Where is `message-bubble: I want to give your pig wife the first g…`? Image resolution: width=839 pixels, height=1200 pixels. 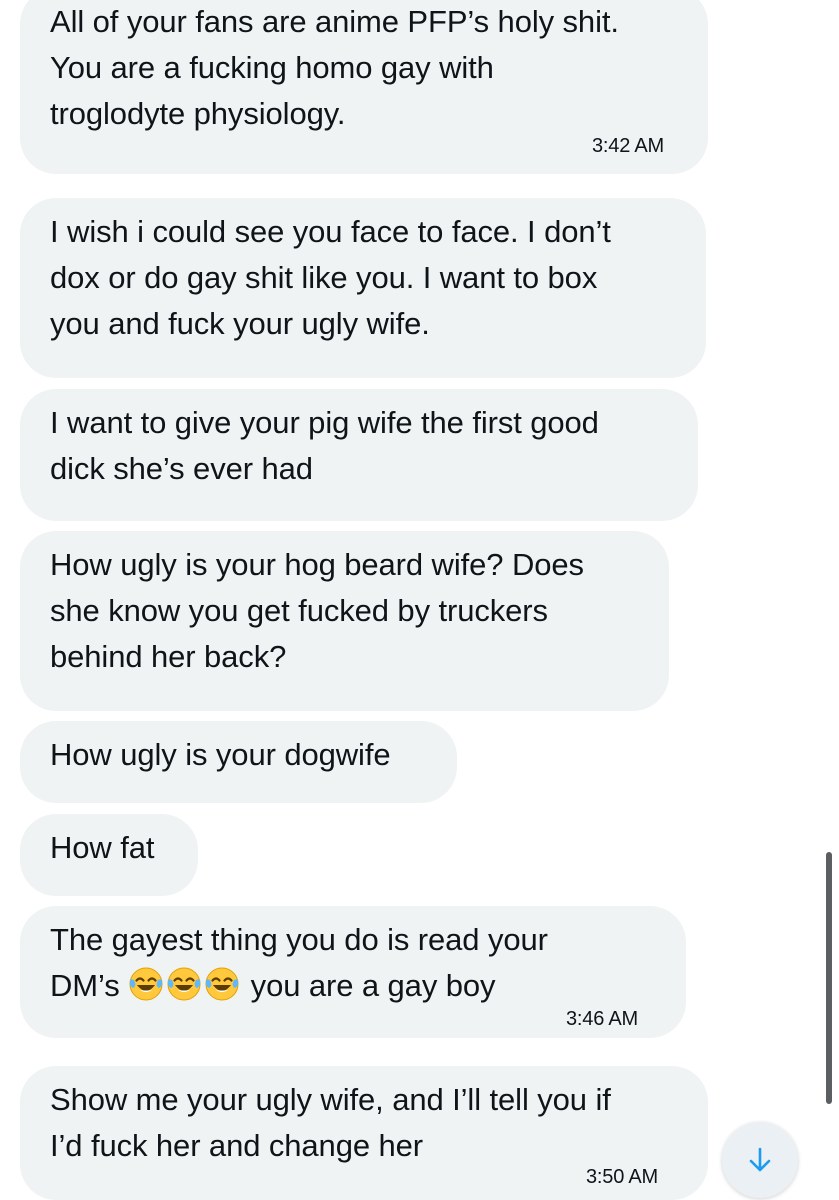 message-bubble: I want to give your pig wife the first g… is located at coordinates (359, 455).